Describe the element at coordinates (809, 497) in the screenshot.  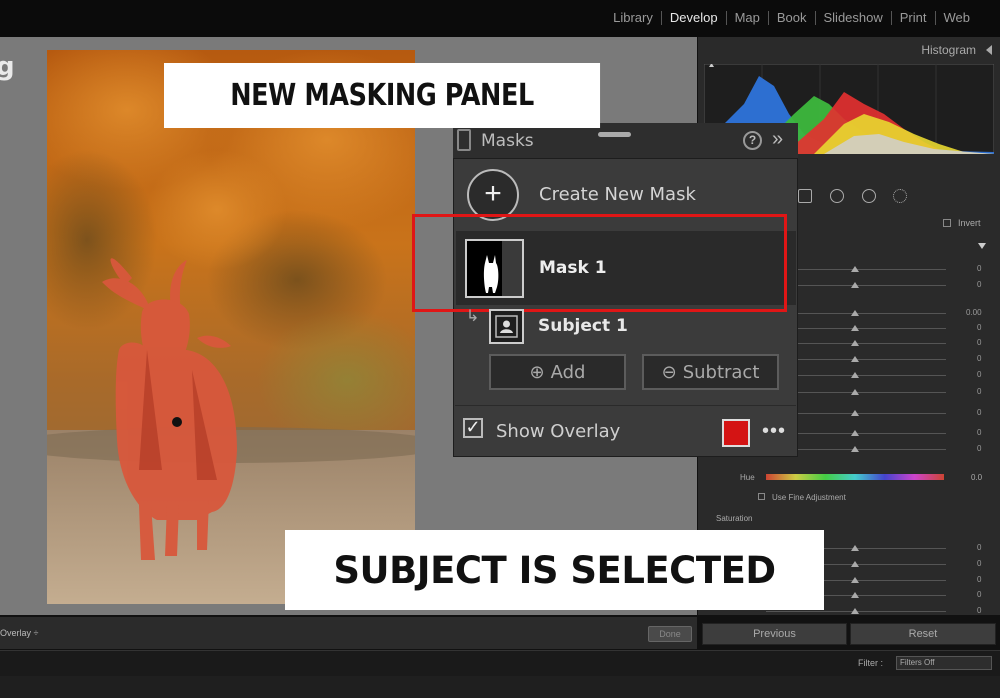
I see `fine-adjustment-label: Use Fine Adjustment` at that location.